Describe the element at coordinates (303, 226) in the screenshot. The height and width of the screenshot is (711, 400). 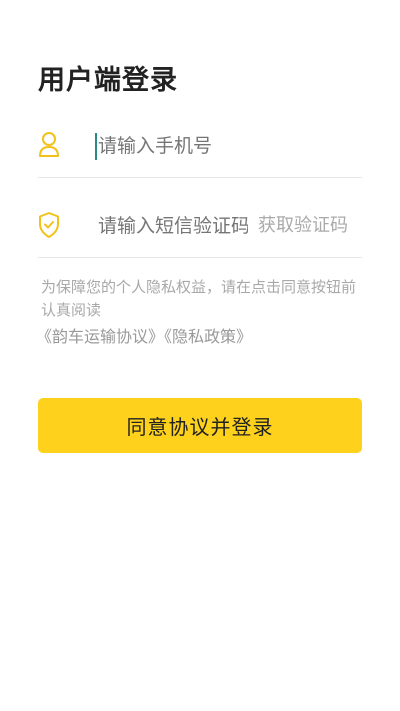
I see `get-code-button: 获取验证码` at that location.